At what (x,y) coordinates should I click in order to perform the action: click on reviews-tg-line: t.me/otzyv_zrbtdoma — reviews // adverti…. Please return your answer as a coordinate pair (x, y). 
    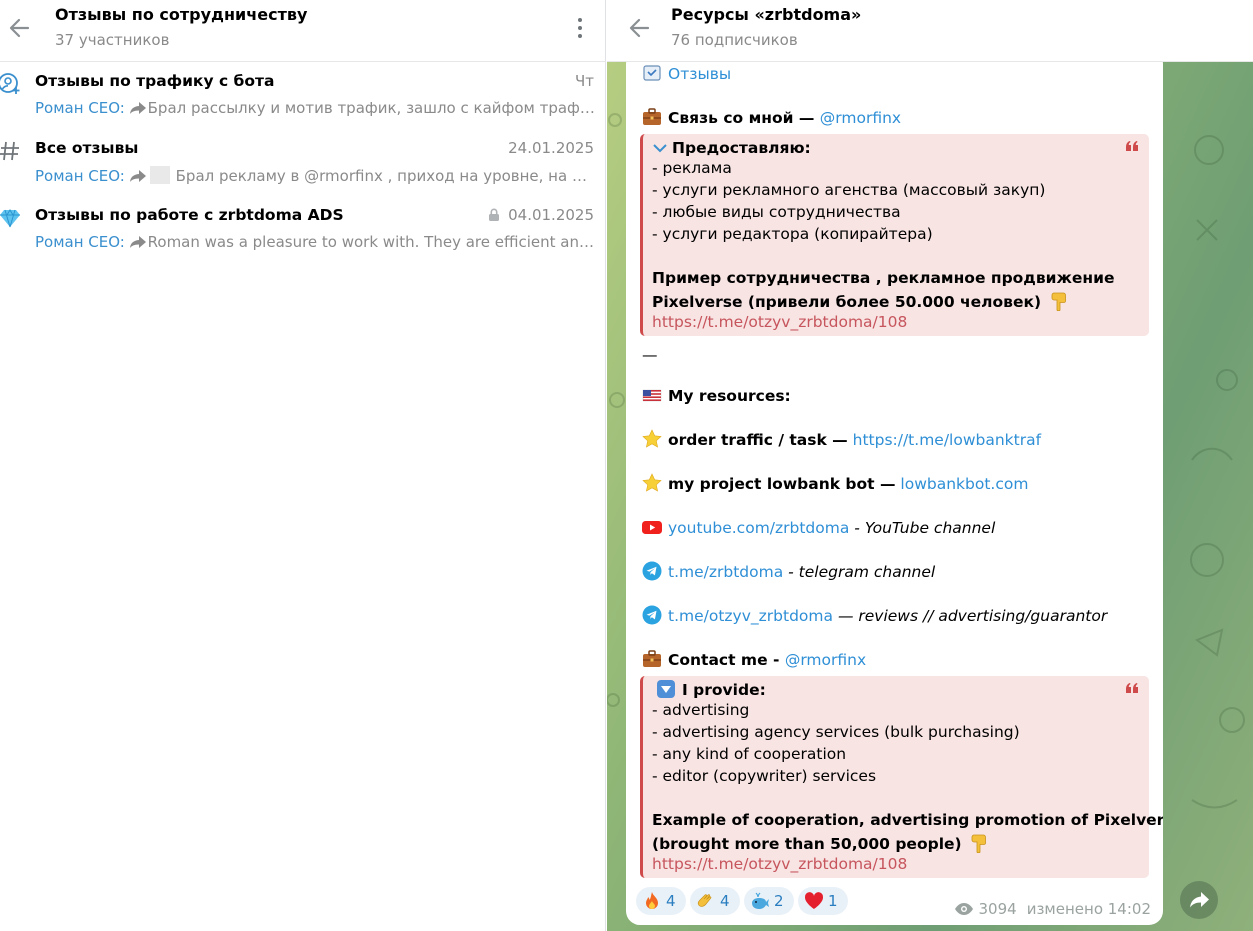
    Looking at the image, I should click on (874, 615).